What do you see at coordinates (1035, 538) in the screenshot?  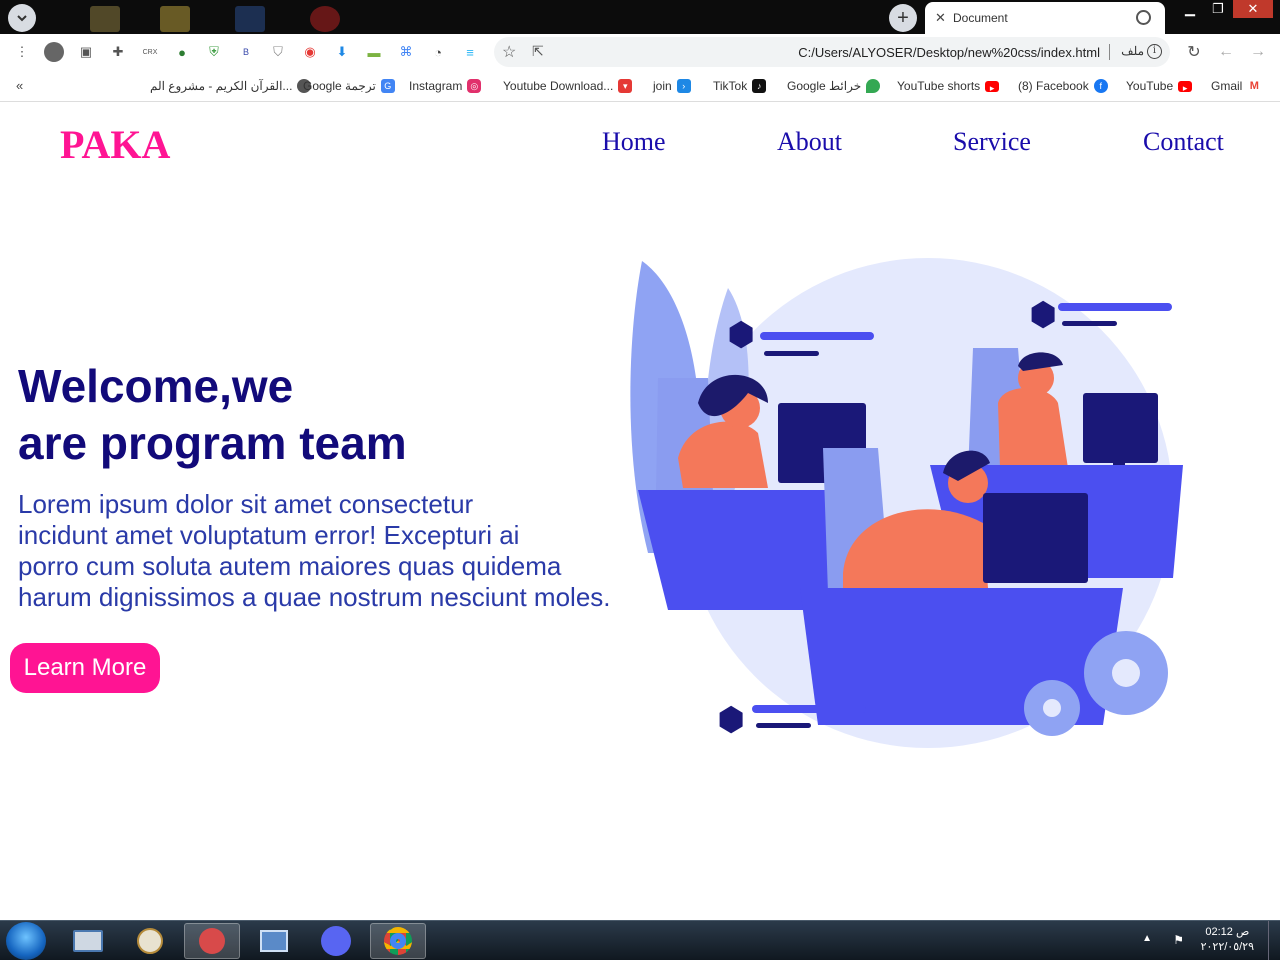 I see `monitor` at bounding box center [1035, 538].